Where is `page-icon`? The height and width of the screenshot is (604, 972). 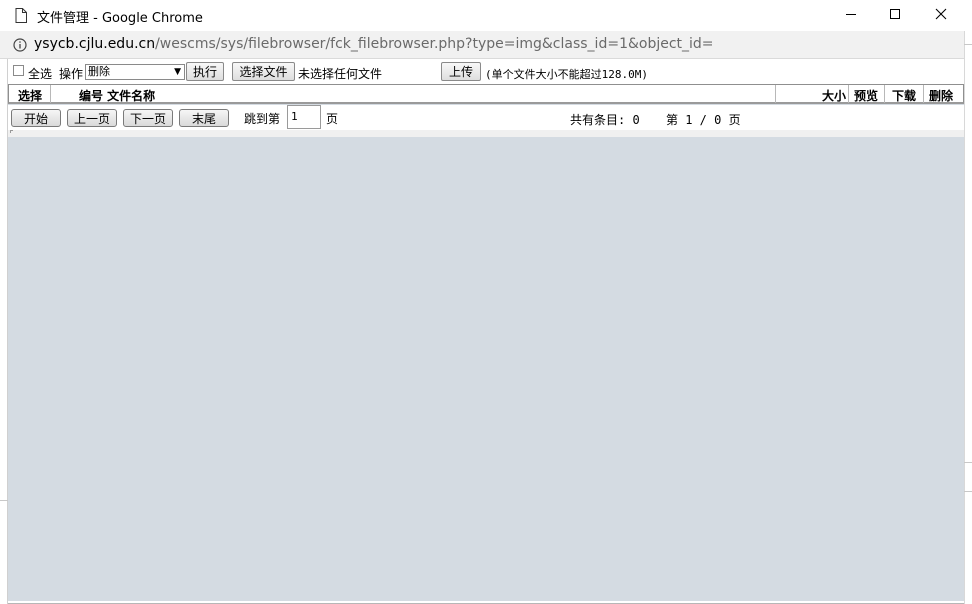 page-icon is located at coordinates (21, 15).